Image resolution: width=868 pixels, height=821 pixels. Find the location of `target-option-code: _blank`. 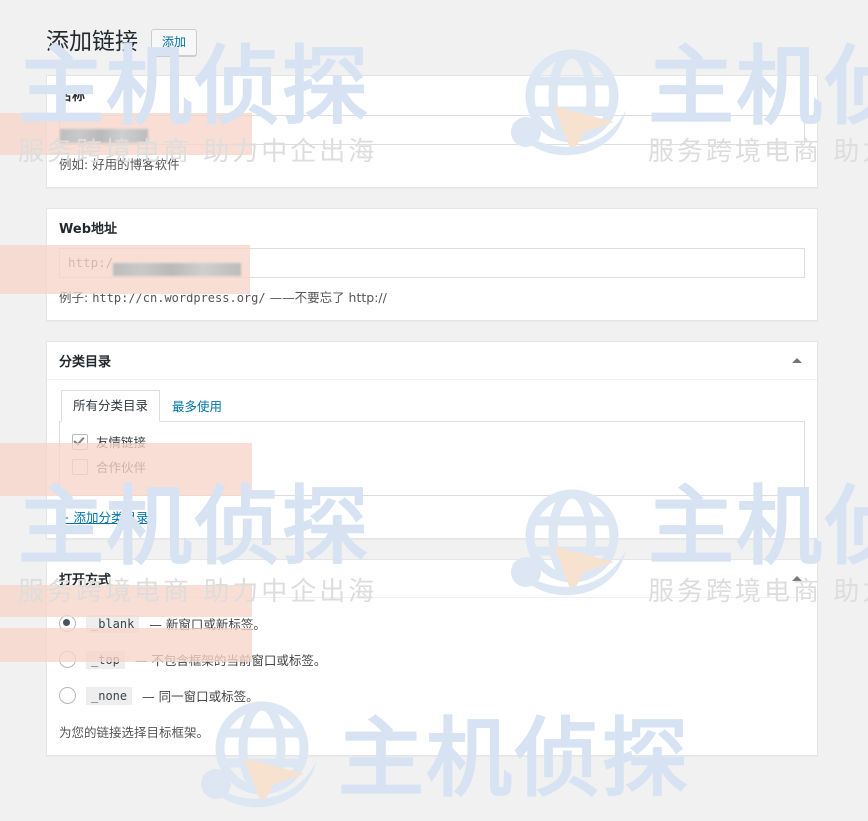

target-option-code: _blank is located at coordinates (113, 623).